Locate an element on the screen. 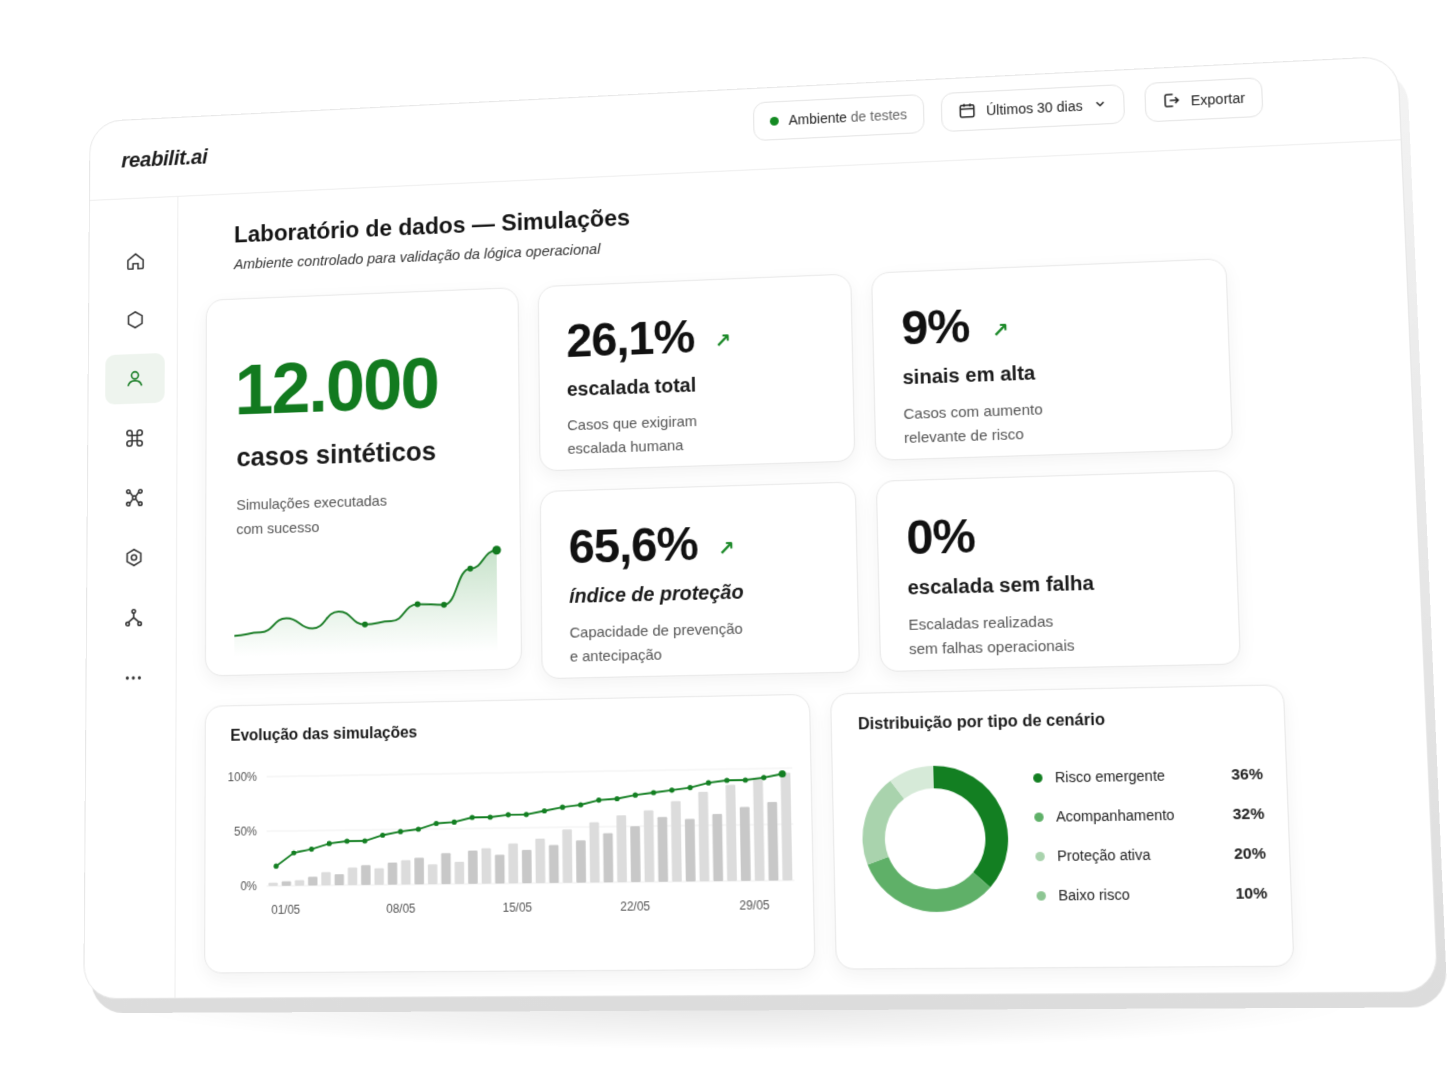 The width and height of the screenshot is (1448, 1086). brand-logo: reabilit.ai is located at coordinates (164, 159).